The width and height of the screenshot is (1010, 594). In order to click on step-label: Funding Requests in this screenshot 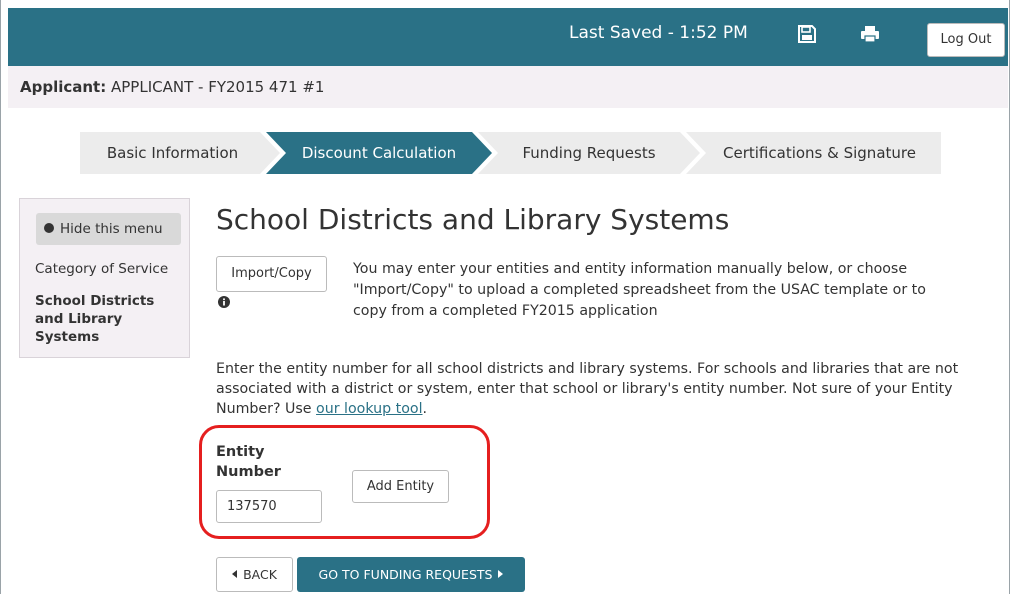, I will do `click(589, 153)`.